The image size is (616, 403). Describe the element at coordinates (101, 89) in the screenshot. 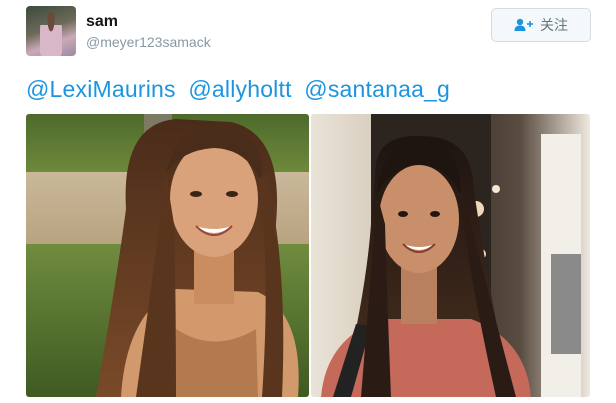

I see `mention-link: @LexiMaurins` at that location.